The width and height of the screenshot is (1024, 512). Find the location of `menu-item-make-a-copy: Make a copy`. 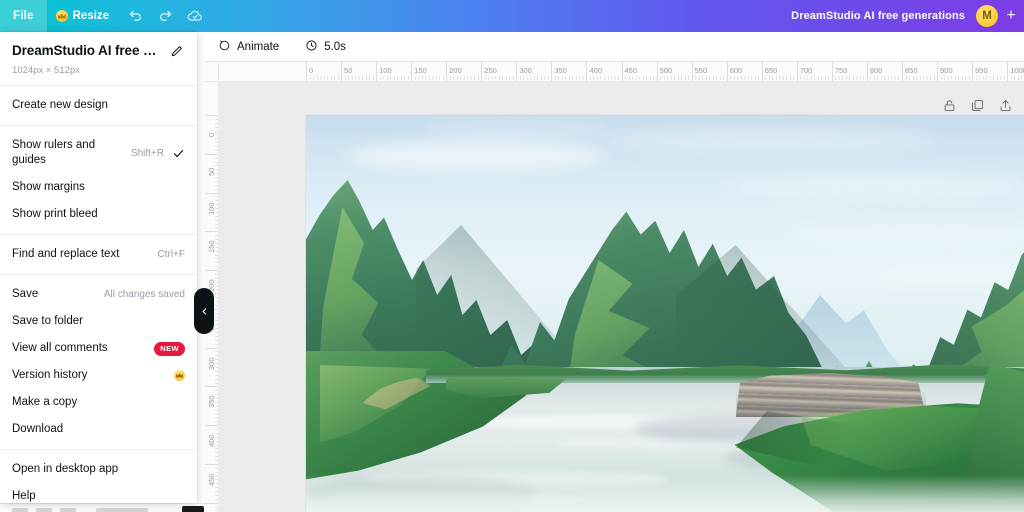

menu-item-make-a-copy: Make a copy is located at coordinates (98, 402).